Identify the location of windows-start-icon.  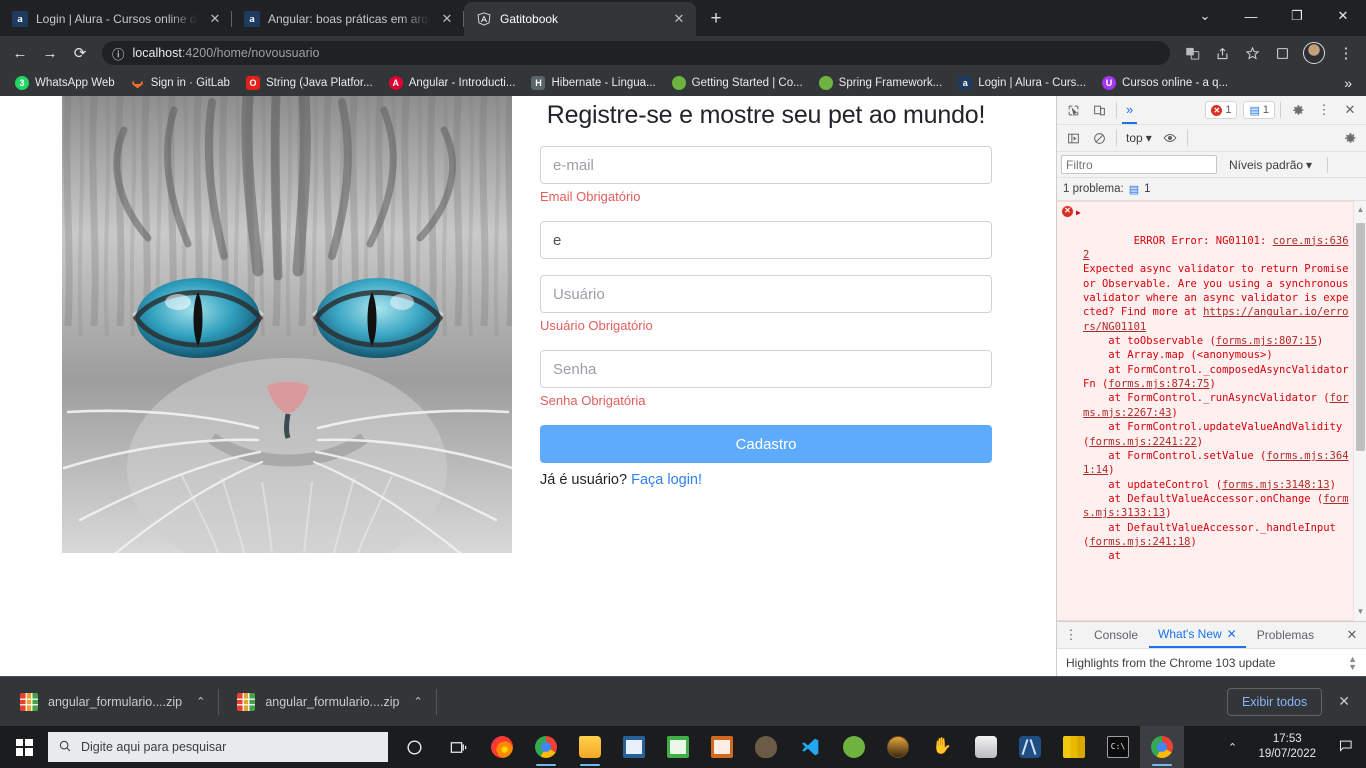
(24, 747).